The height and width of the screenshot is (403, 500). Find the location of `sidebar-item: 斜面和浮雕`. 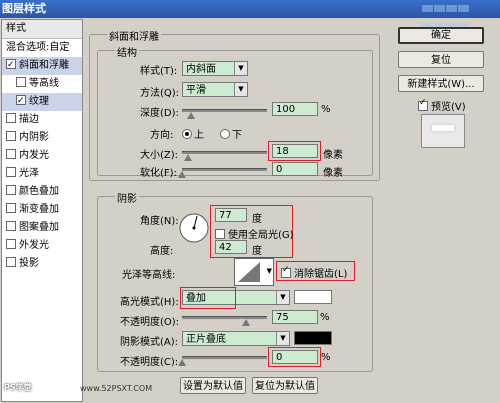

sidebar-item: 斜面和浮雕 is located at coordinates (42, 65).